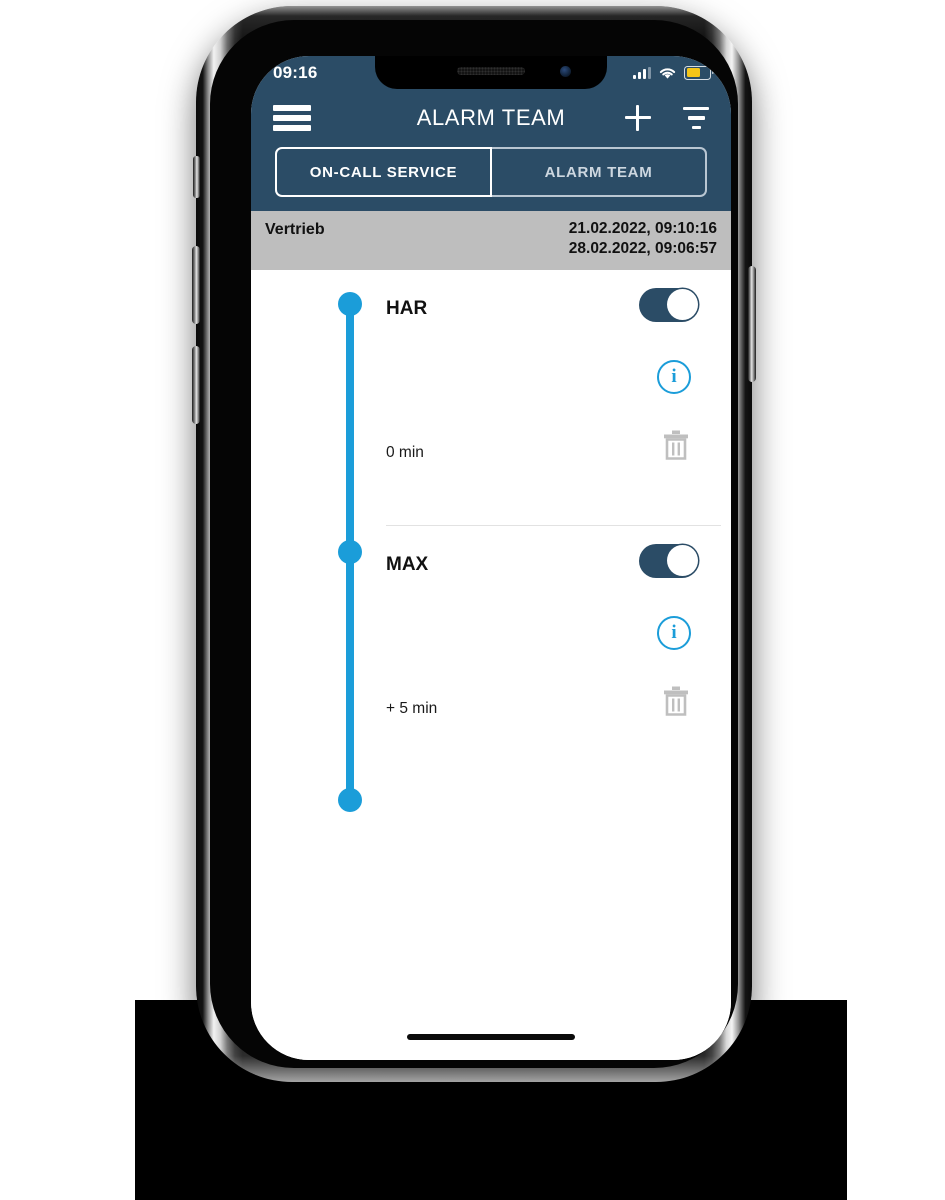 The width and height of the screenshot is (945, 1200). Describe the element at coordinates (412, 708) in the screenshot. I see `row-offset-max: + 5 min` at that location.